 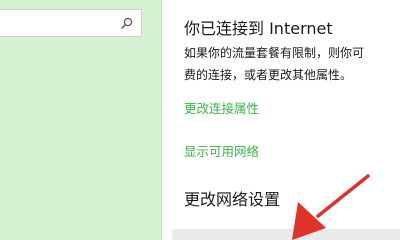 I want to click on sidebar-divider, so click(x=161, y=120).